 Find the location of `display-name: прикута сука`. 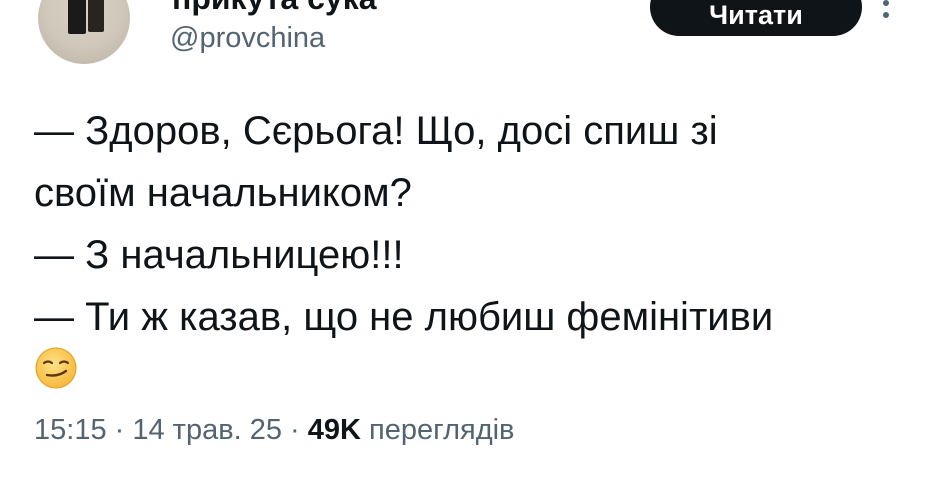

display-name: прикута сука is located at coordinates (274, 8).